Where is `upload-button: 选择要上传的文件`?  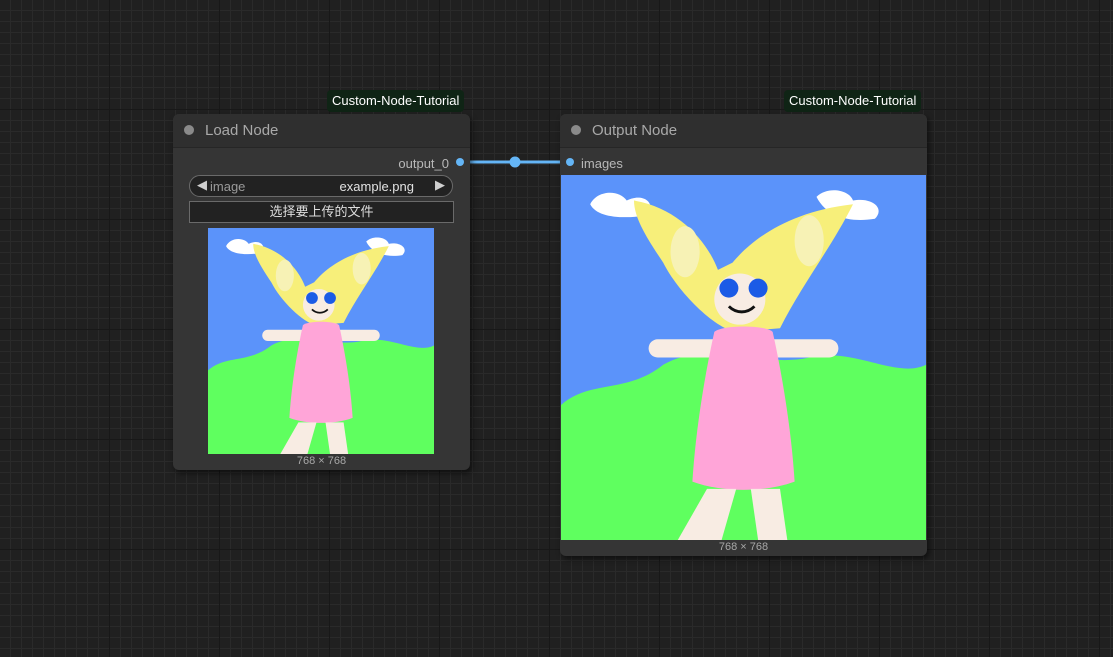 upload-button: 选择要上传的文件 is located at coordinates (321, 212).